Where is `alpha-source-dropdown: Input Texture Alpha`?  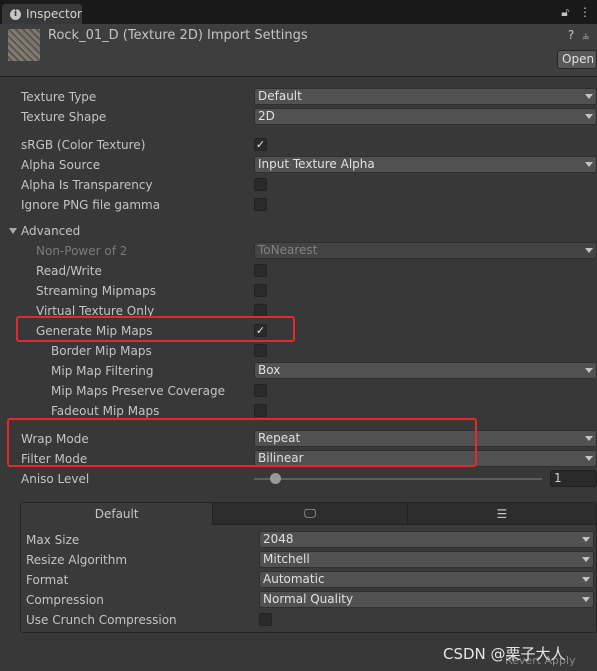
alpha-source-dropdown: Input Texture Alpha is located at coordinates (425, 164).